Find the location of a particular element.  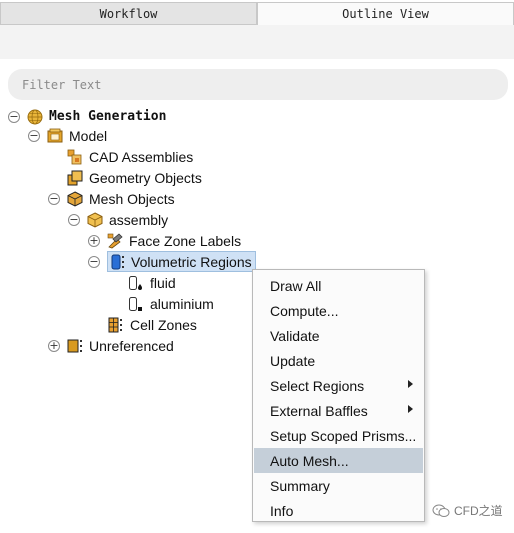

tree-item-mesh-generation: − Mesh Generation is located at coordinates (87, 116).